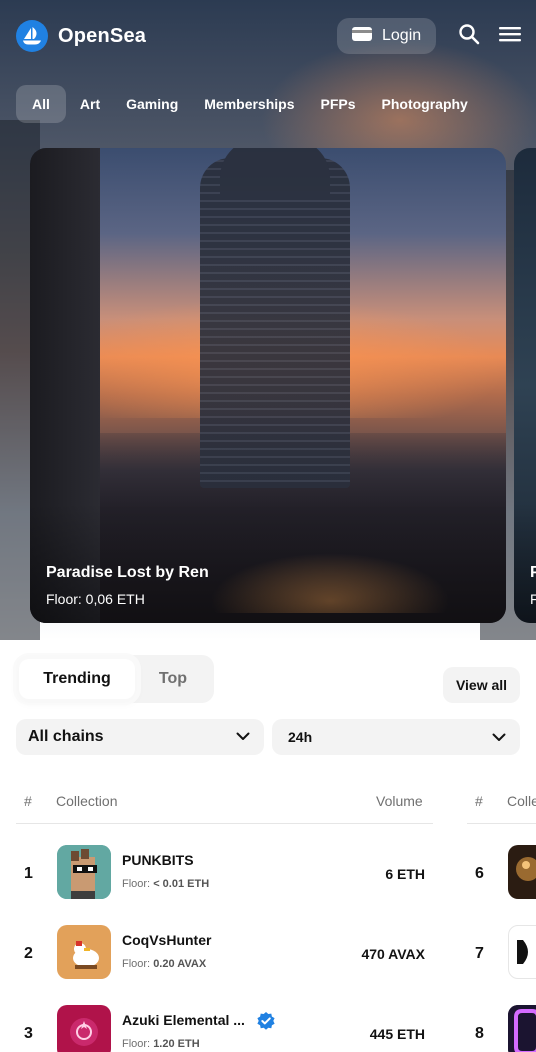 Image resolution: width=536 pixels, height=1052 pixels. Describe the element at coordinates (479, 1033) in the screenshot. I see `row-rank: 8` at that location.